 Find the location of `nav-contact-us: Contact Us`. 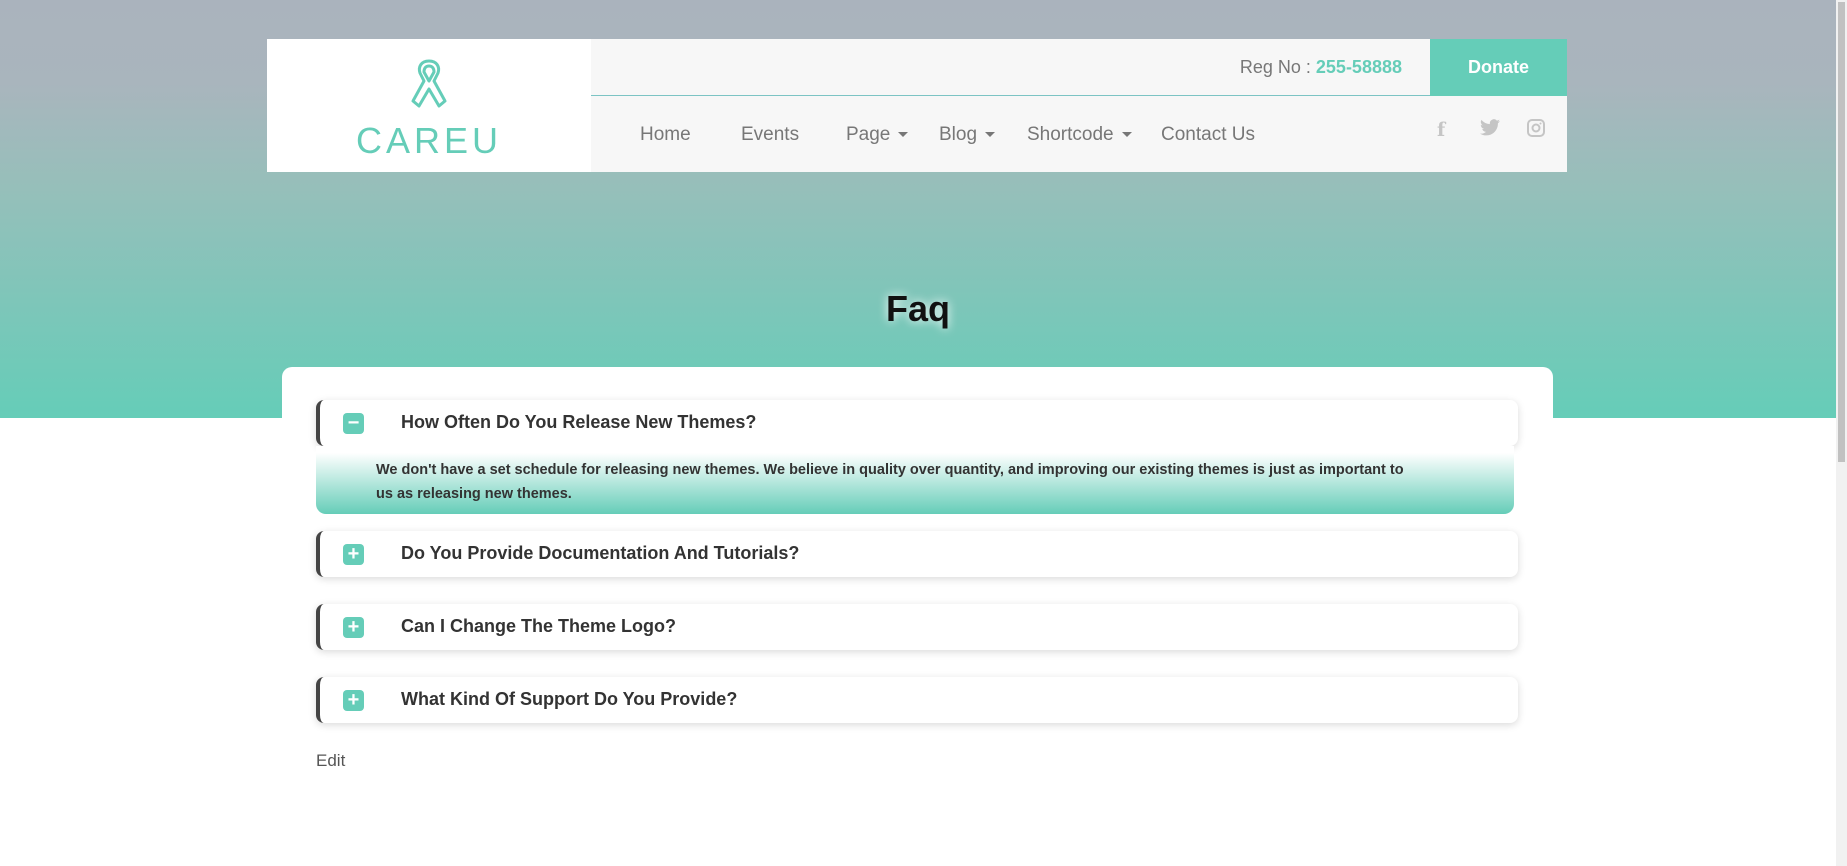

nav-contact-us: Contact Us is located at coordinates (1208, 135).